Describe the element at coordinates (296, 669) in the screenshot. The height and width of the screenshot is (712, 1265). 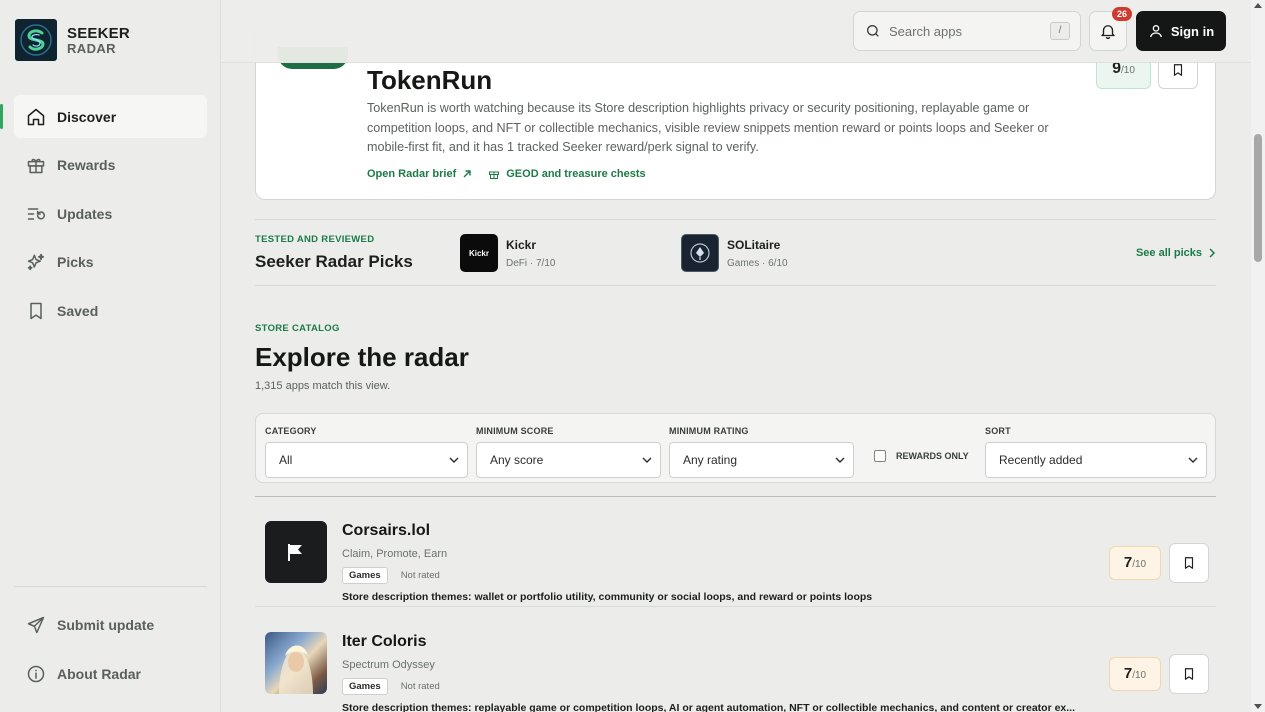
I see `character-portrait-icon` at that location.